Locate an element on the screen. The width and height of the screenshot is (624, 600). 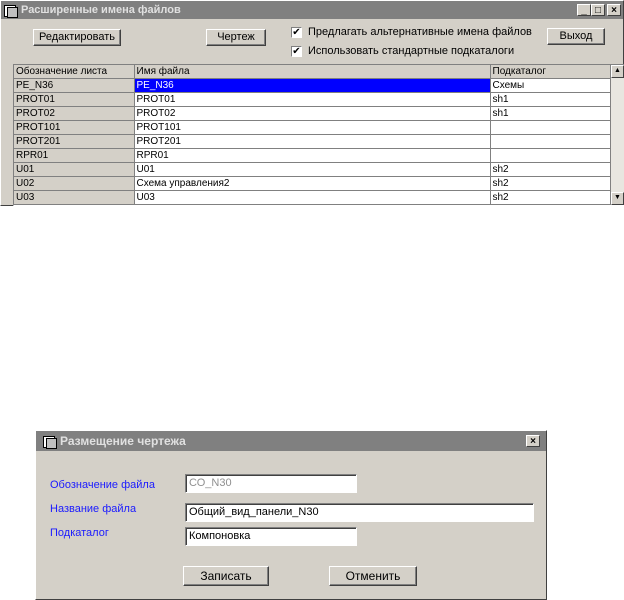
table-row: RPR01 RPR01 is located at coordinates (312, 155).